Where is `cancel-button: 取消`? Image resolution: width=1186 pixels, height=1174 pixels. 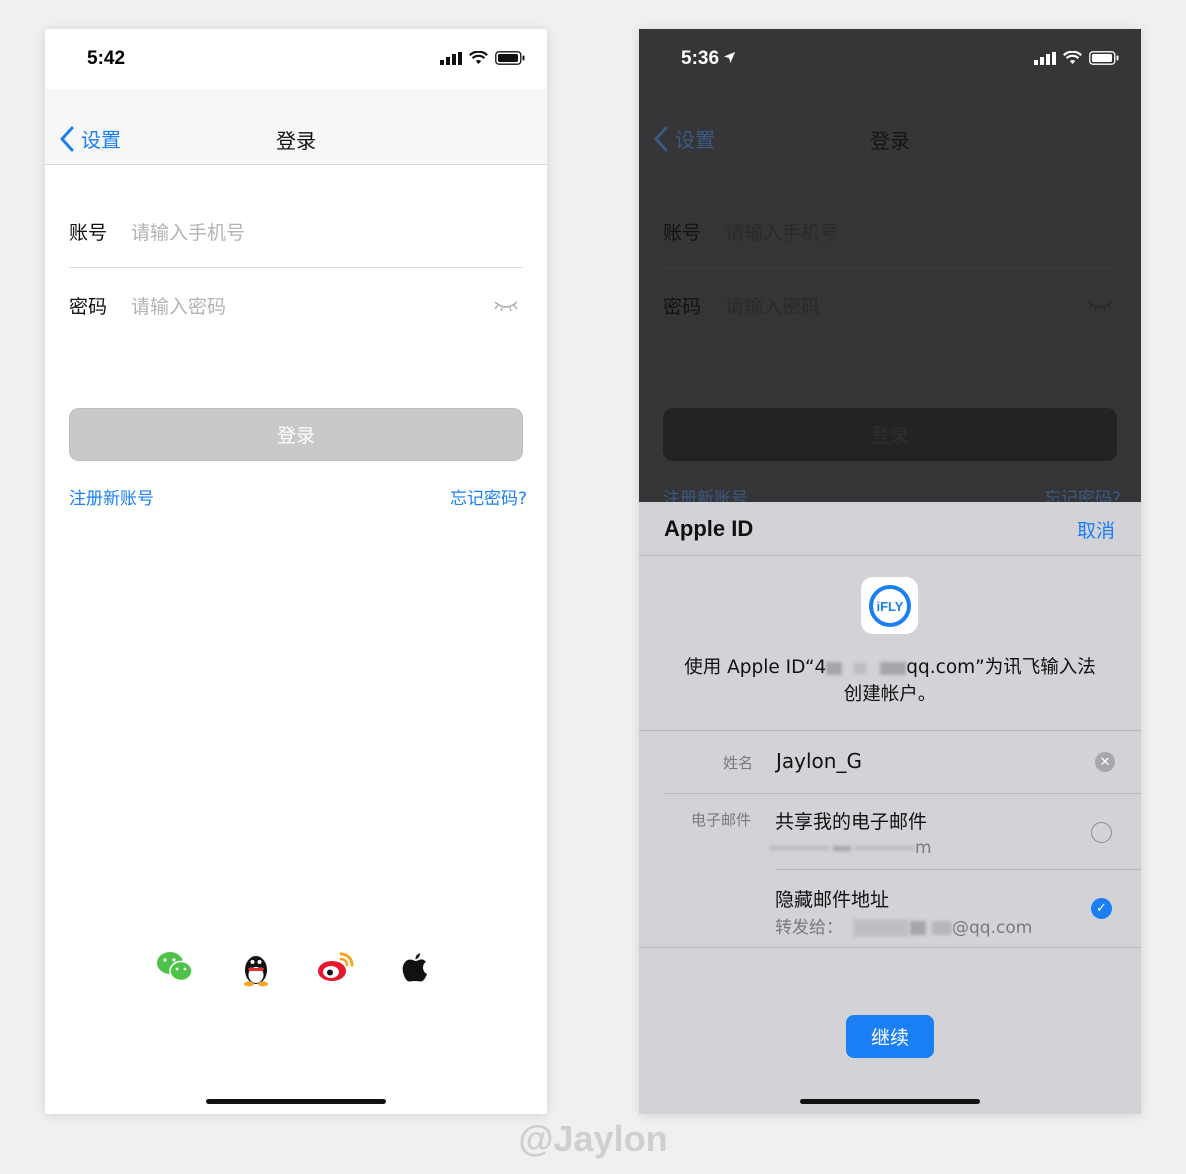
cancel-button: 取消 is located at coordinates (1096, 529).